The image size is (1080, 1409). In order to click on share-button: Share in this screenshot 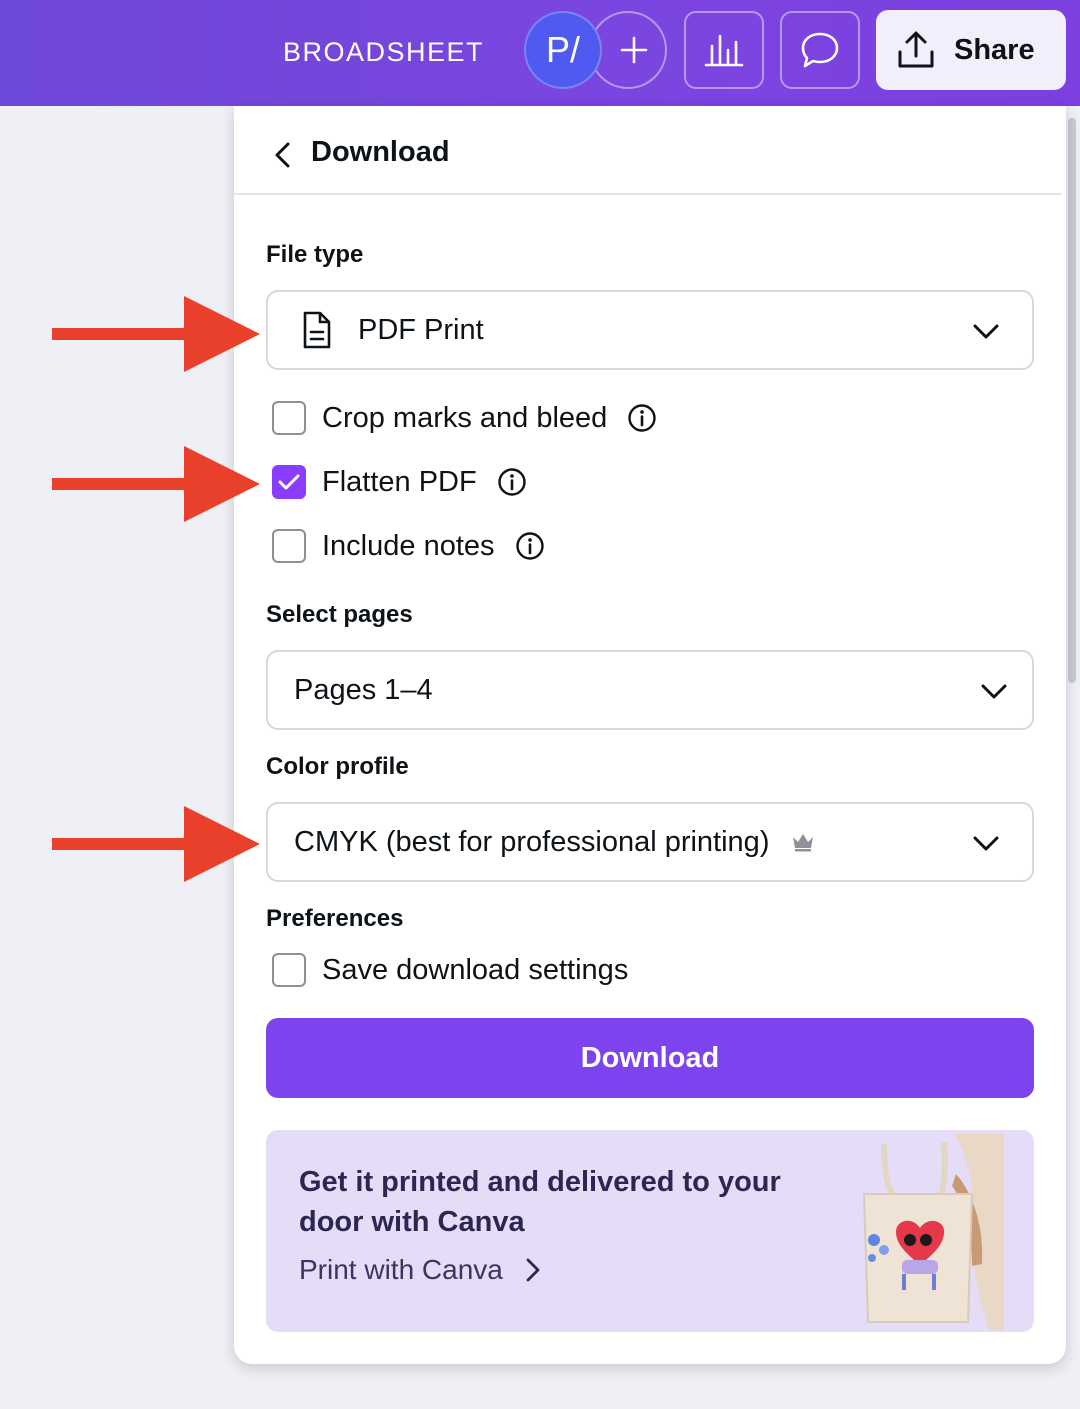, I will do `click(971, 50)`.